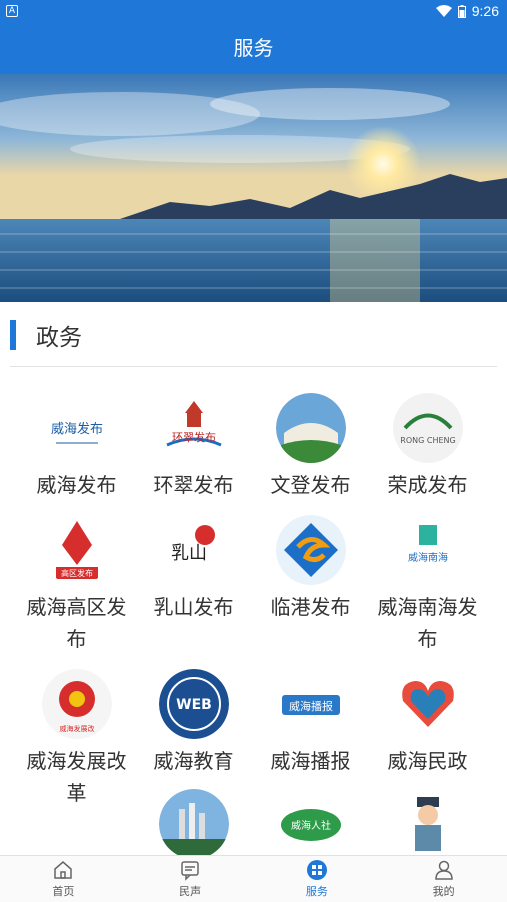 The width and height of the screenshot is (507, 902). What do you see at coordinates (427, 428) in the screenshot?
I see `rongcheng-release-logo-icon: RONG CHENG` at bounding box center [427, 428].